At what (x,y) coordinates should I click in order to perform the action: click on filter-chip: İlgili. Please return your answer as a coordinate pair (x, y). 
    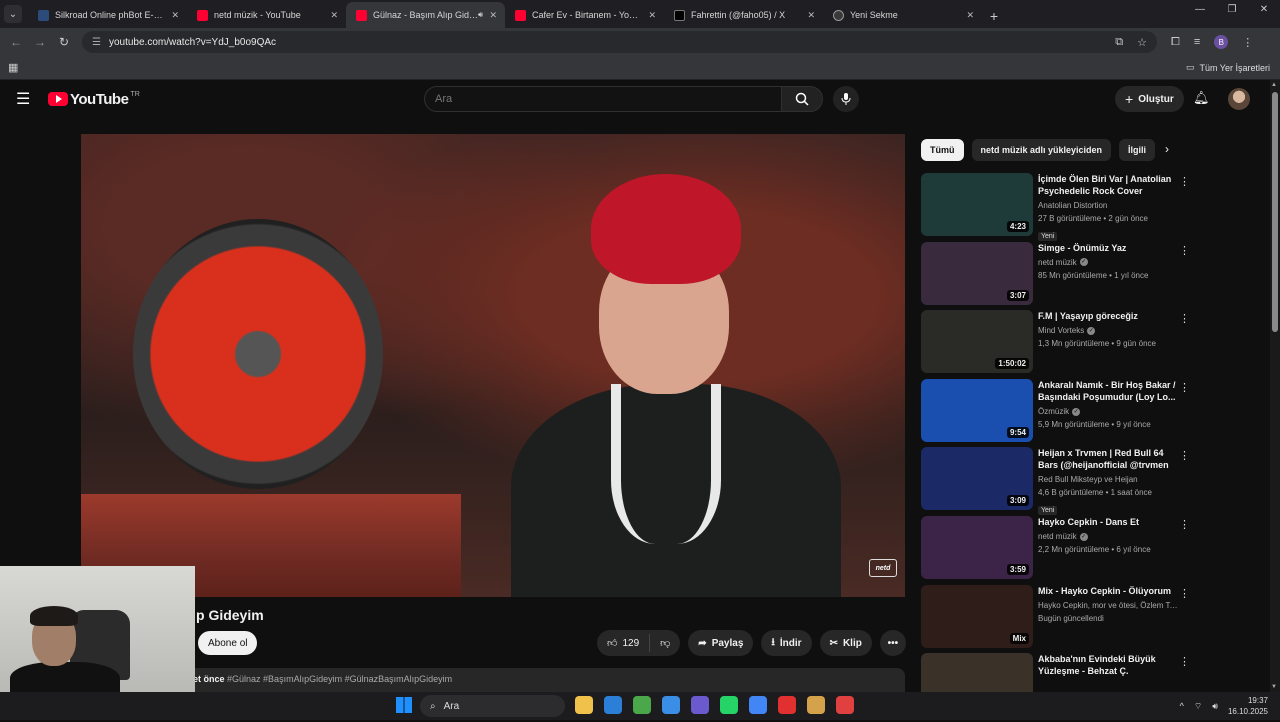
    Looking at the image, I should click on (1137, 150).